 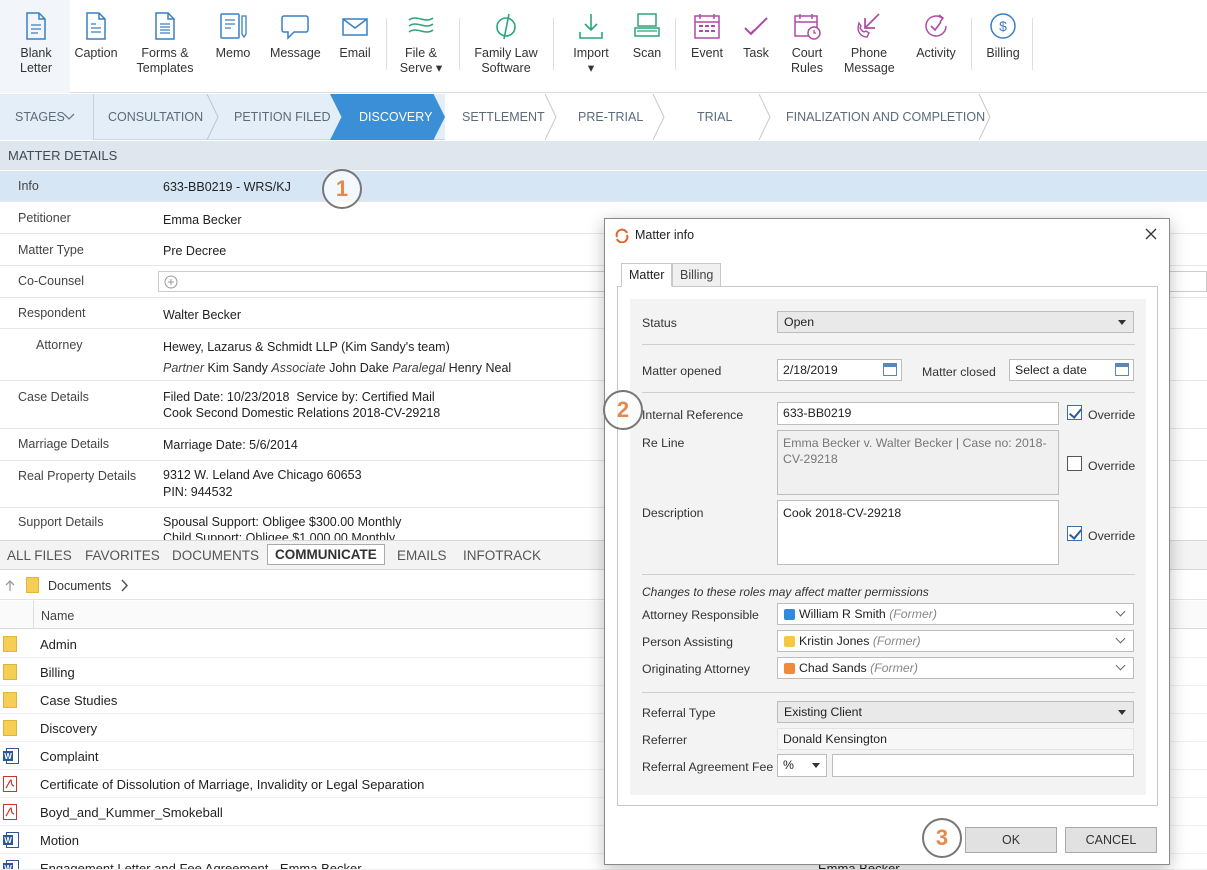 I want to click on stage-settlement: SETTLEMENT, so click(x=503, y=117).